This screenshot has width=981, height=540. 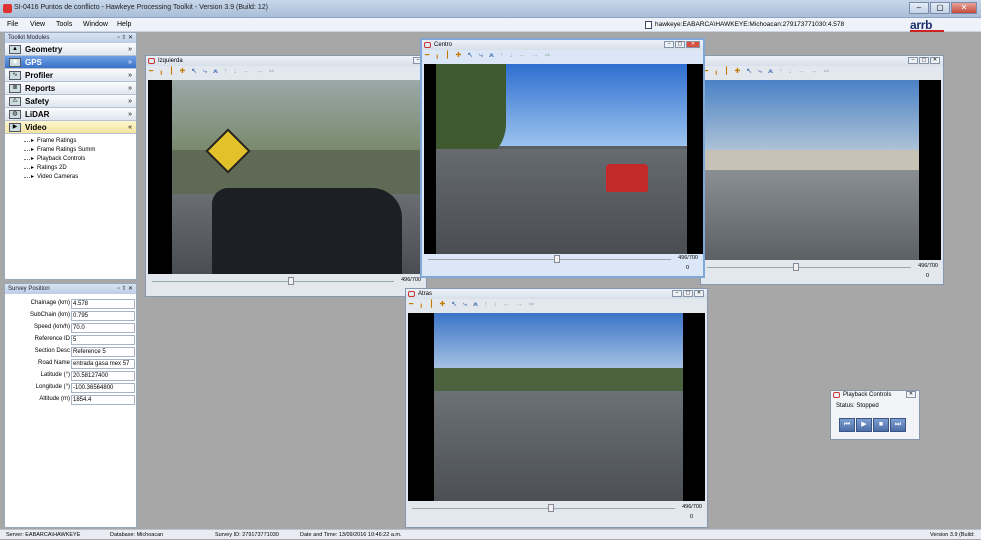 I want to click on chevron-up-icon: «, so click(x=130, y=127).